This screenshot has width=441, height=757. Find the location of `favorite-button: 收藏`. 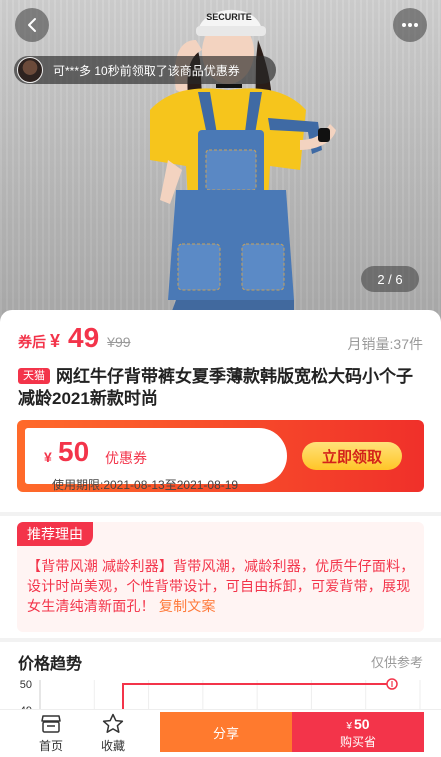

favorite-button: 收藏 is located at coordinates (113, 733).